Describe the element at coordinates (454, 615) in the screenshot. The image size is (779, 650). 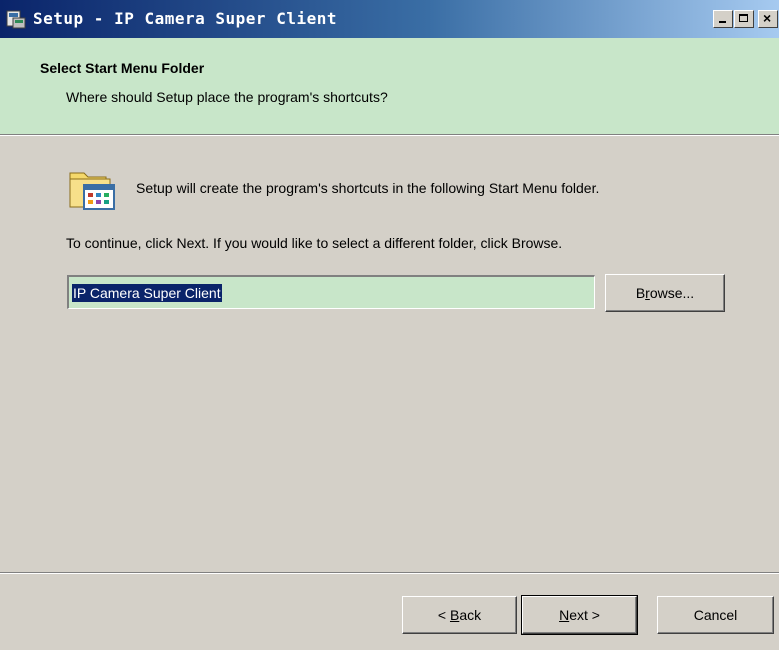
I see `back-label-key: B` at that location.